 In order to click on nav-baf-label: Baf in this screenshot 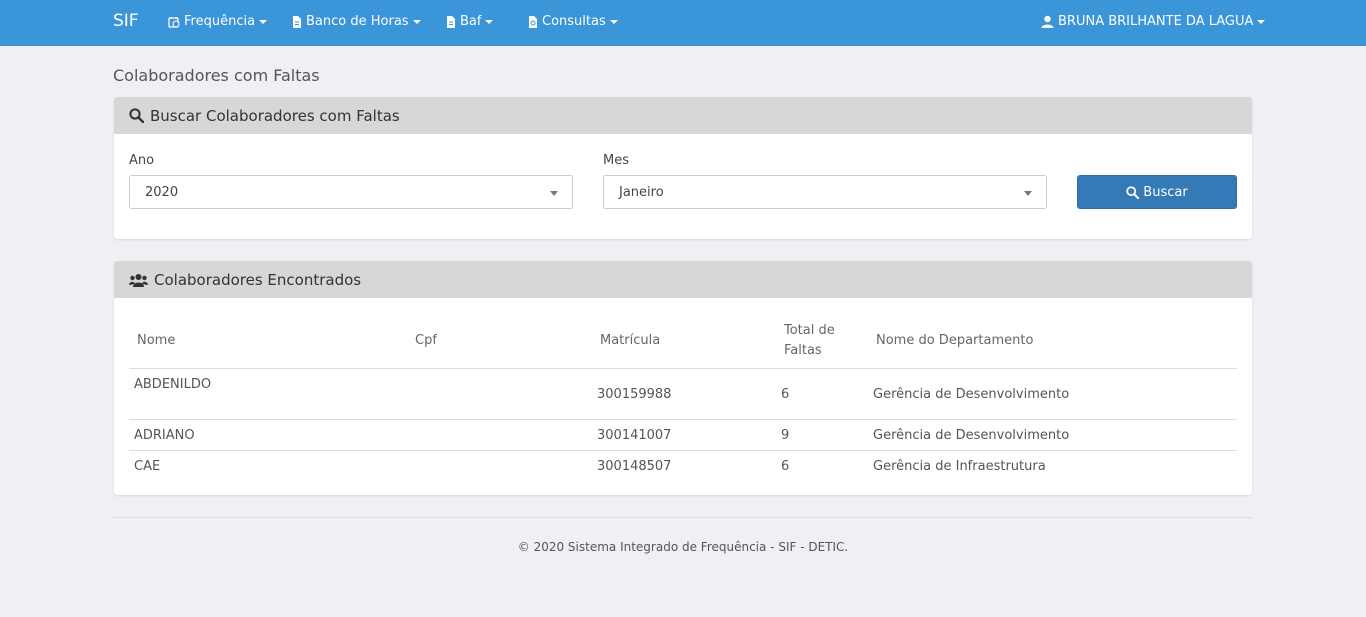, I will do `click(471, 21)`.